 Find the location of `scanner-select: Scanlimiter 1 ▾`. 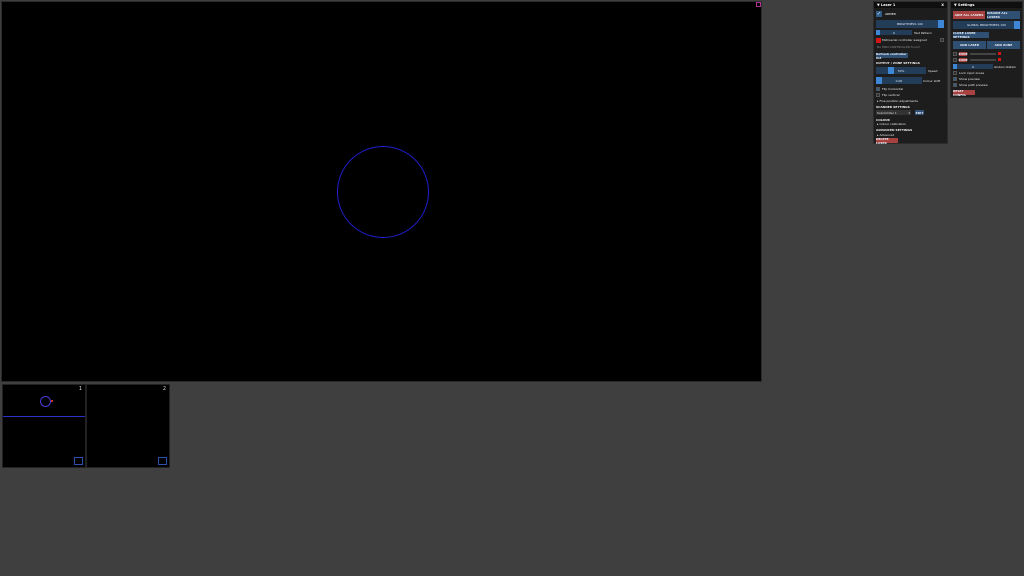

scanner-select: Scanlimiter 1 ▾ is located at coordinates (893, 112).